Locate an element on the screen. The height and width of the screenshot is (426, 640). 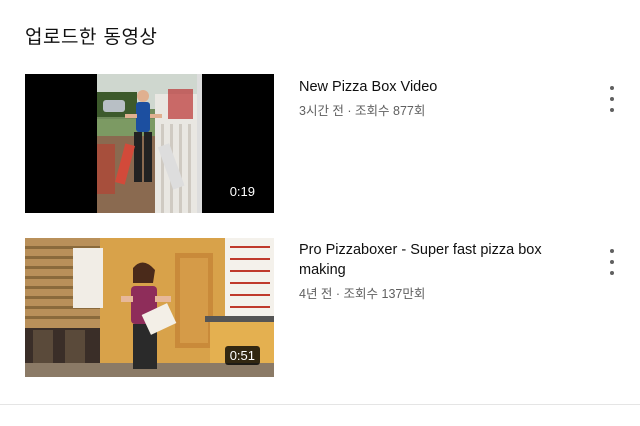
video-thumbnail: 0:19 is located at coordinates (149, 143).